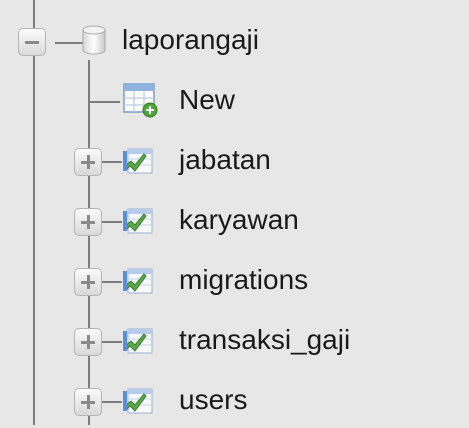 This screenshot has width=469, height=428. What do you see at coordinates (244, 279) in the screenshot?
I see `table-label: migrations` at bounding box center [244, 279].